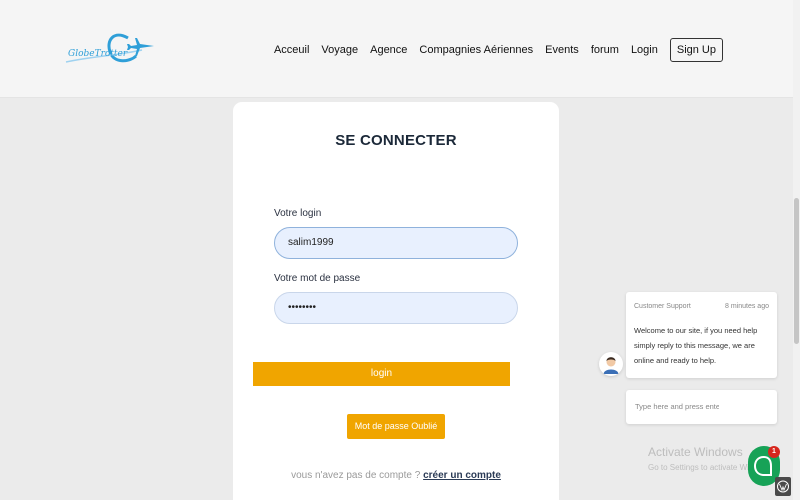  I want to click on unread-badge: 1, so click(774, 452).